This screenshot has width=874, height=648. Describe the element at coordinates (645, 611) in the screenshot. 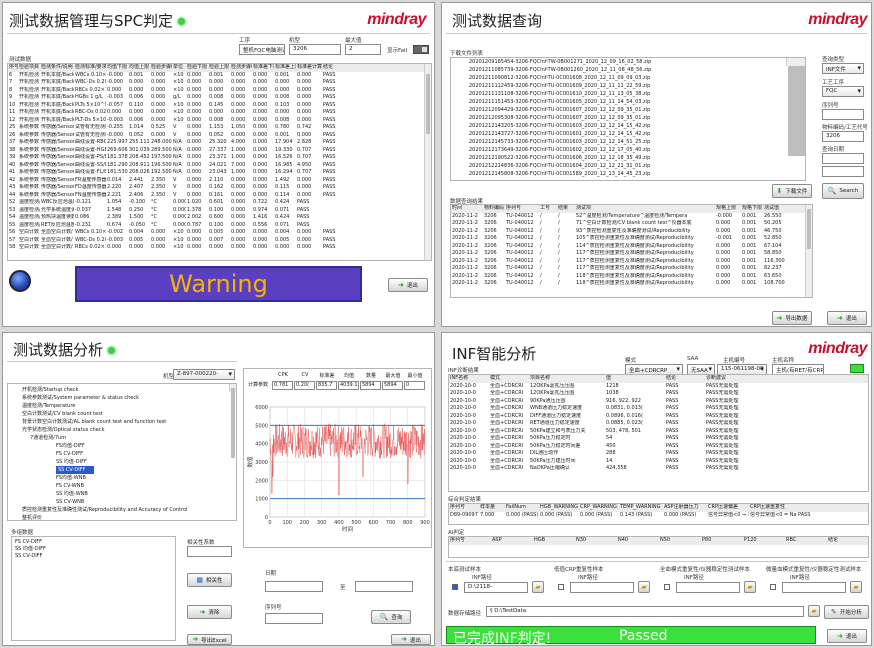

I see `path-input: § D:\TestData` at that location.